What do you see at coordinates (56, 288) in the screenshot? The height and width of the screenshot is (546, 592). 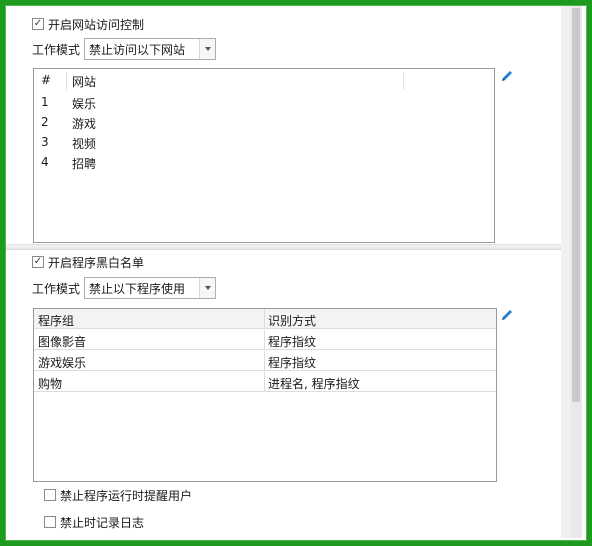 I see `program-mode-label: 工作模式` at bounding box center [56, 288].